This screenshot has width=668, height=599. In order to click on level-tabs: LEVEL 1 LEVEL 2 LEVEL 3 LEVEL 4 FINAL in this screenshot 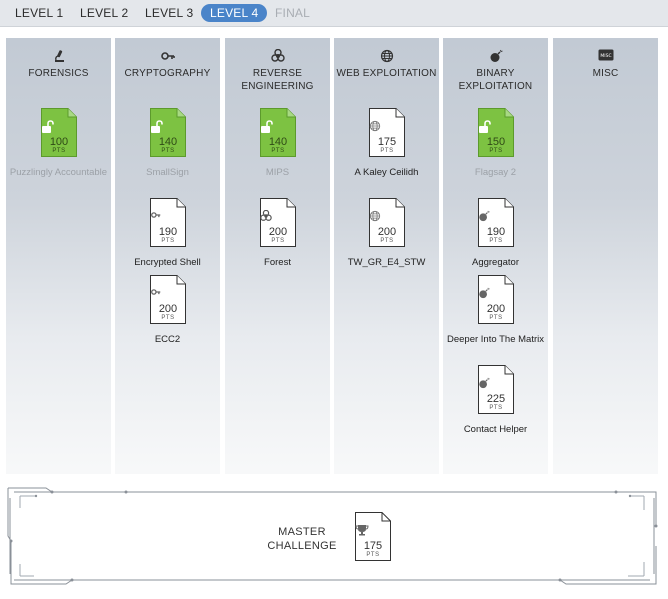, I will do `click(334, 13)`.